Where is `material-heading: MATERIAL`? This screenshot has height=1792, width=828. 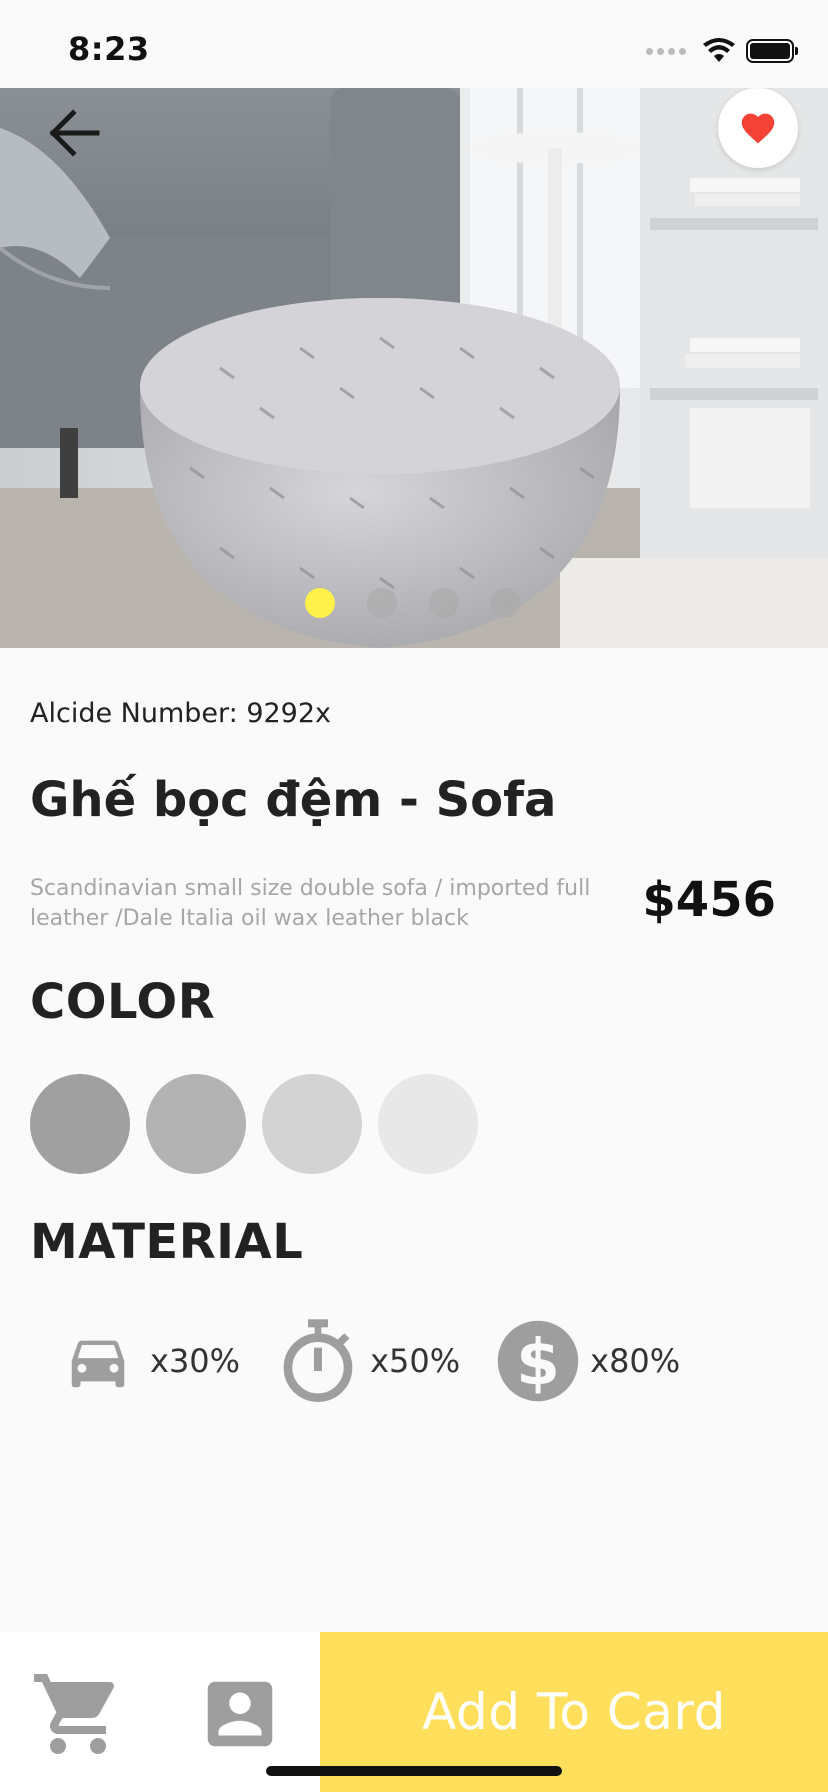 material-heading: MATERIAL is located at coordinates (167, 1242).